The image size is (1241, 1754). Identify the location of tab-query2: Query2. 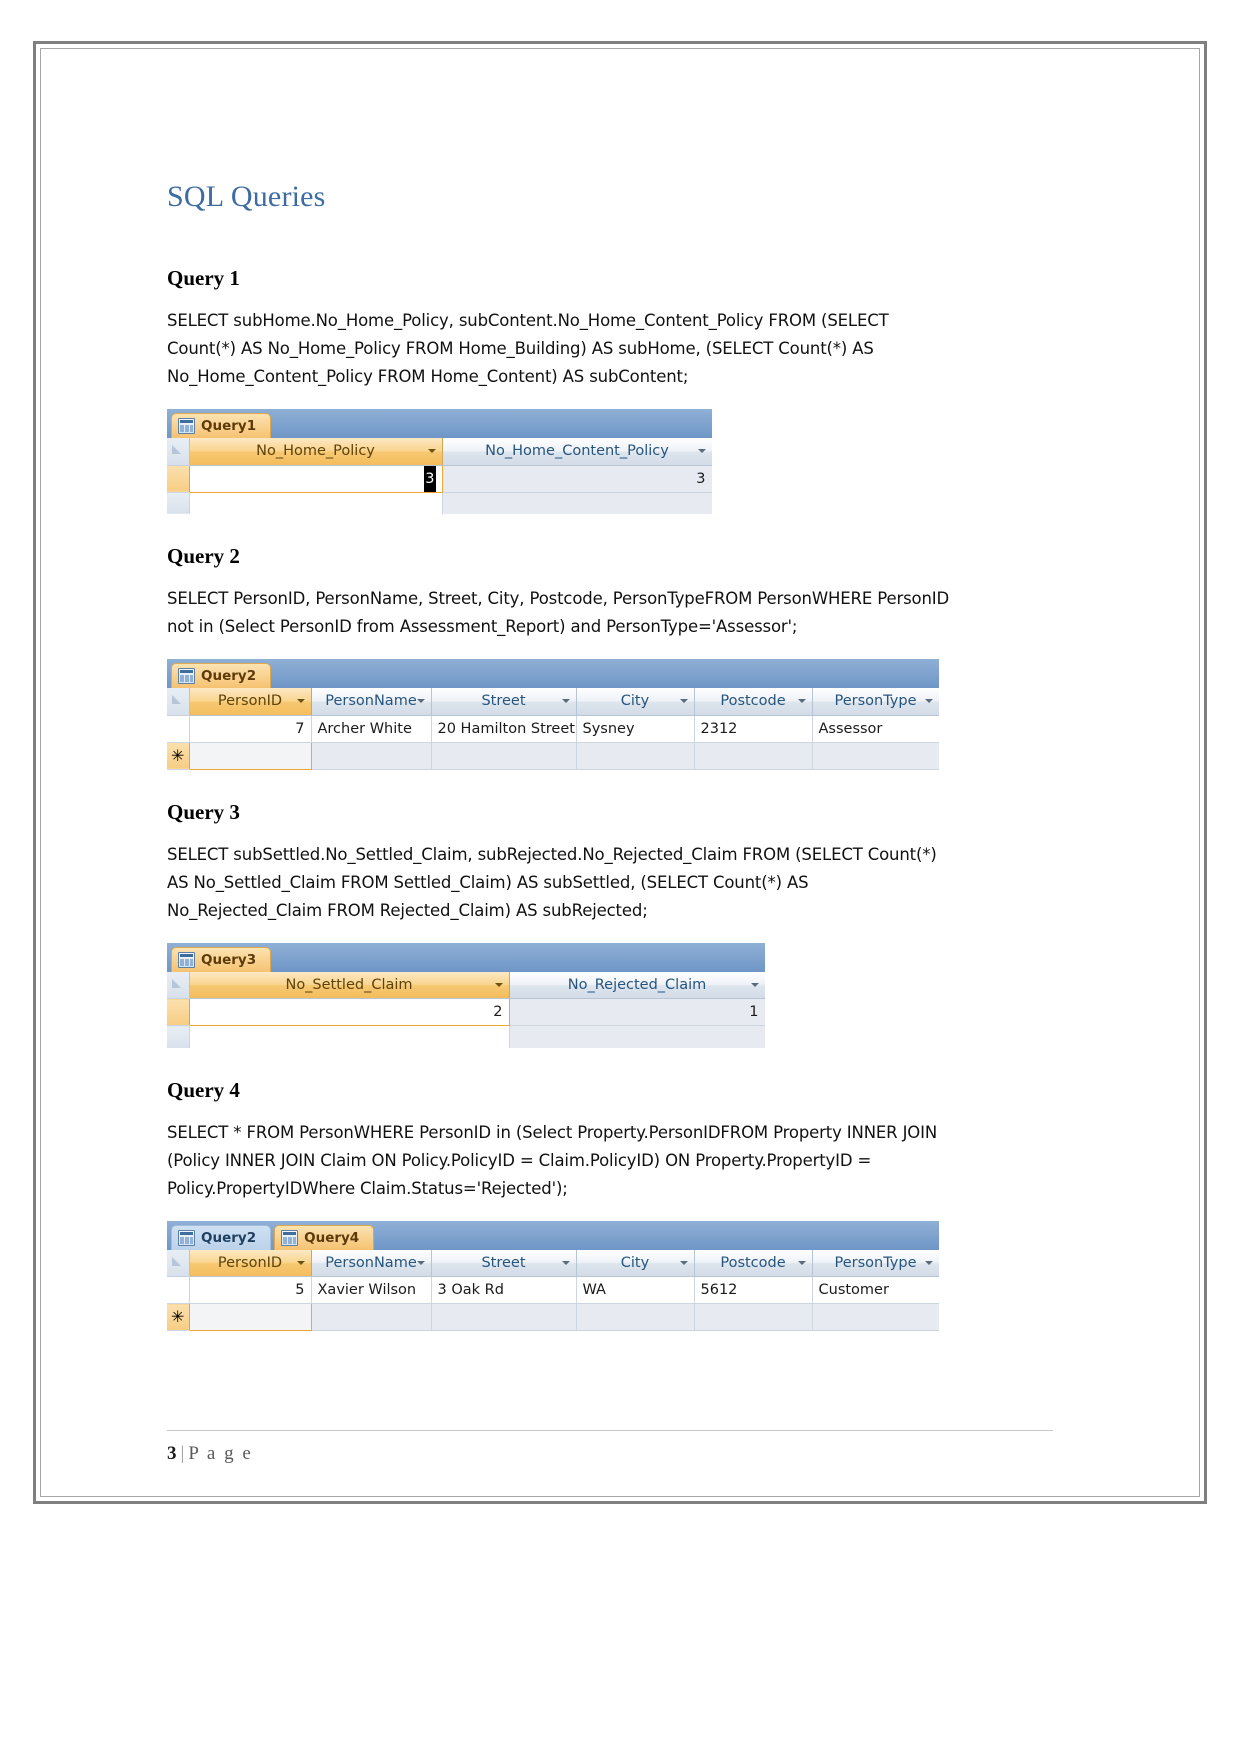
(221, 675).